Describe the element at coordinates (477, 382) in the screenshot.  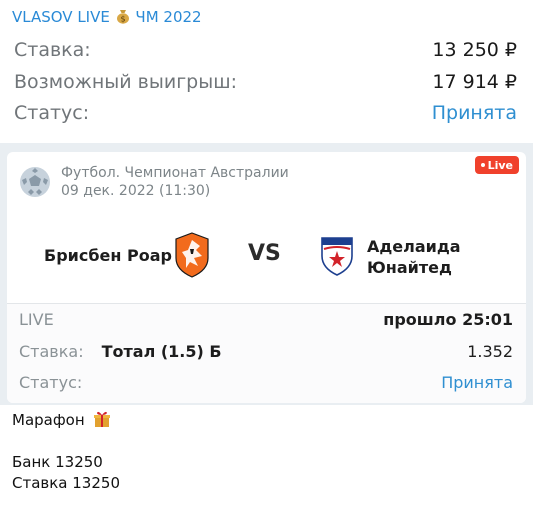
I see `bet-status-value: Принята` at that location.